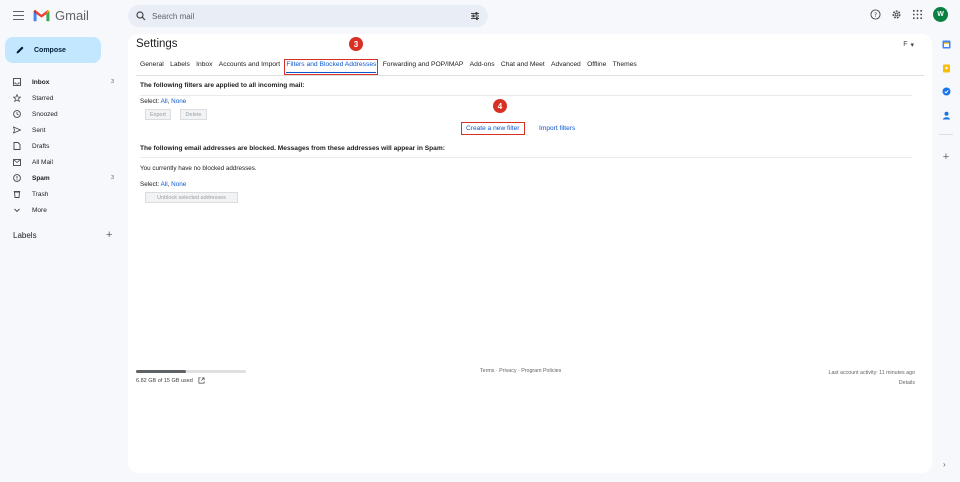 The image size is (960, 482). I want to click on gmail-m-icon, so click(41, 15).